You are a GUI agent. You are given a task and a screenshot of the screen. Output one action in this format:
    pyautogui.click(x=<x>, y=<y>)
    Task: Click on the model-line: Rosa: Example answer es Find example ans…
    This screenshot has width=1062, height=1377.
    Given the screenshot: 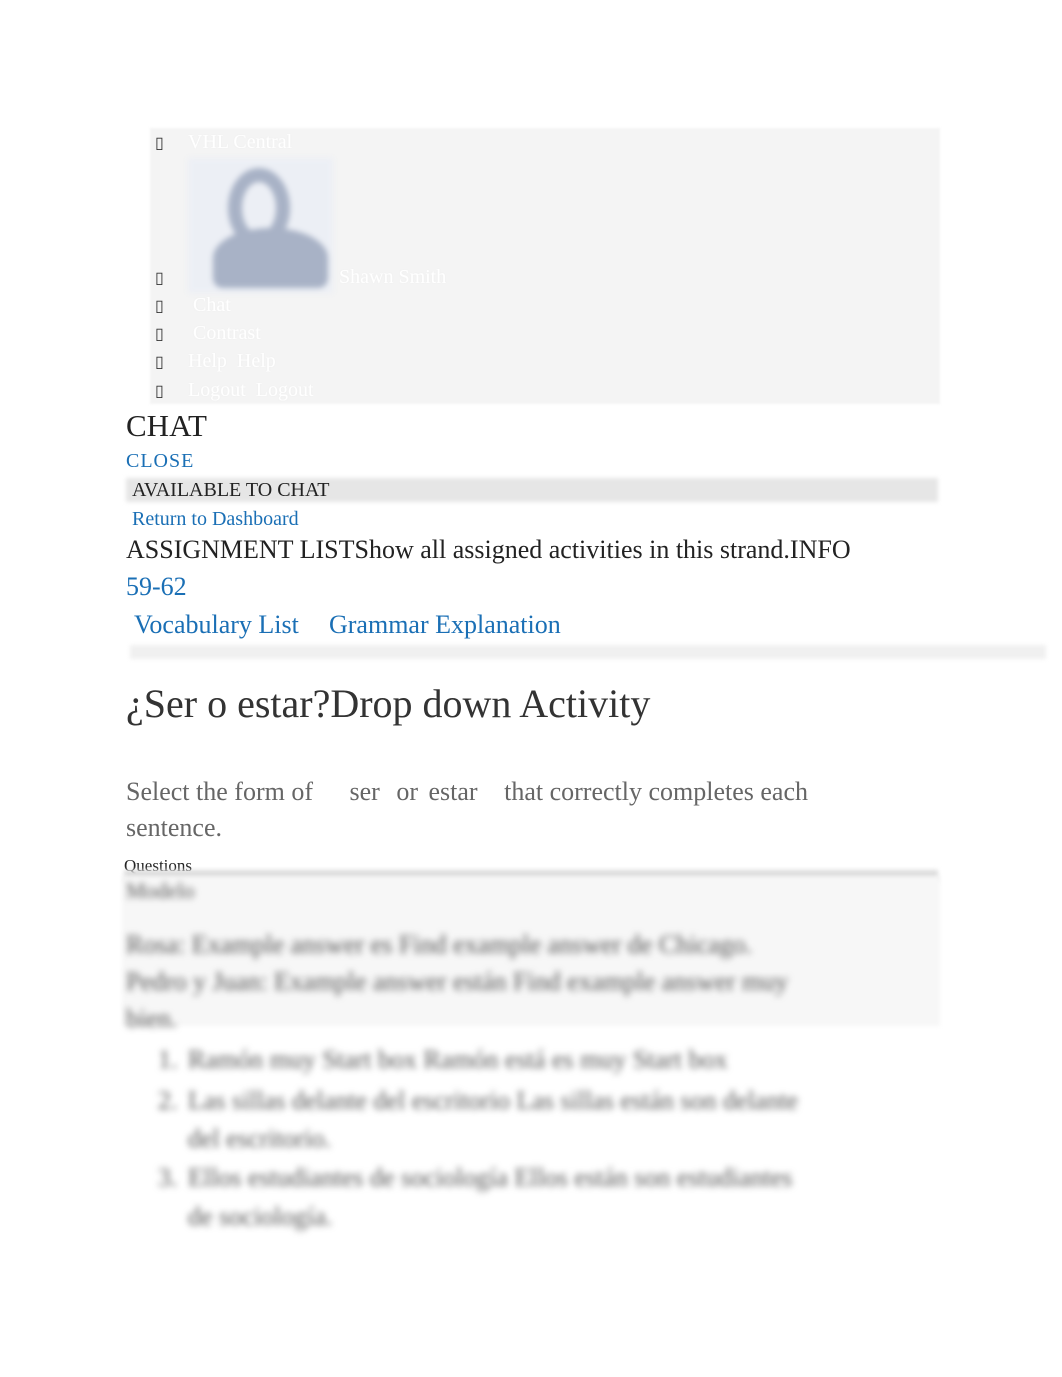 What is the action you would take?
    pyautogui.click(x=439, y=944)
    